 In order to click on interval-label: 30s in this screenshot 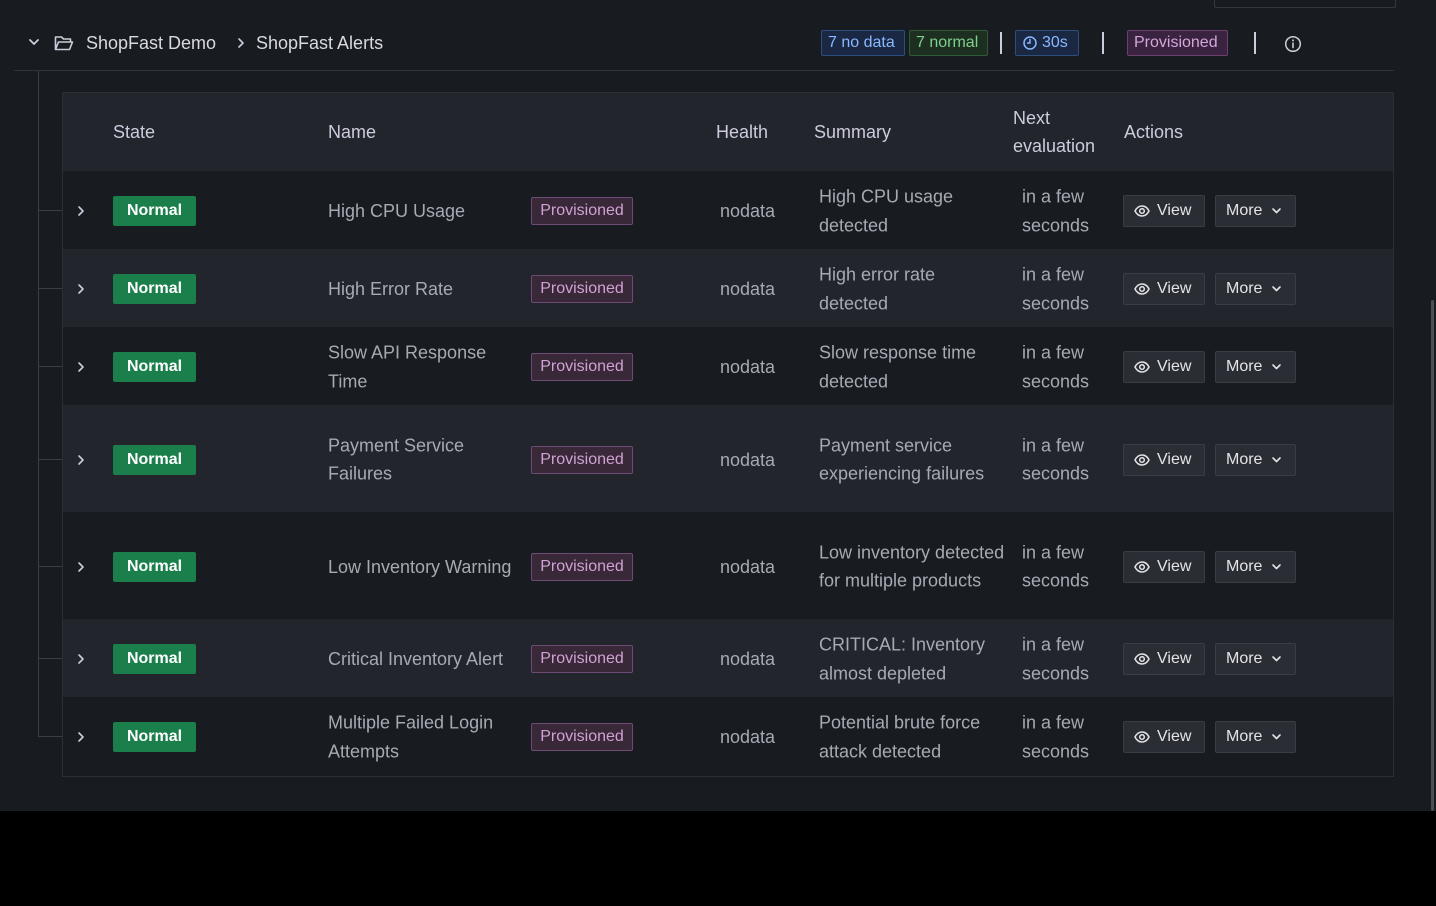, I will do `click(1055, 42)`.